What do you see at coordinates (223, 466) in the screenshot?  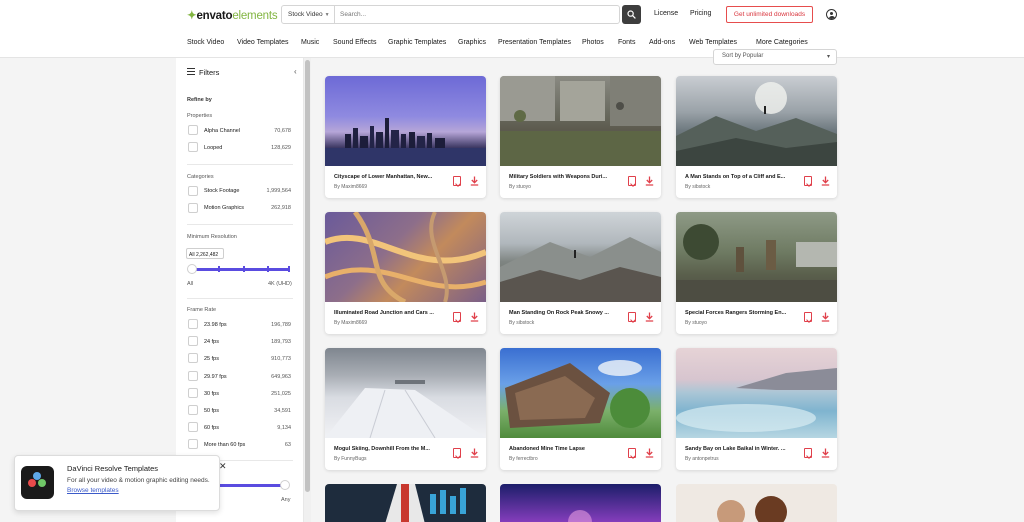 I see `close-icon: ✕` at bounding box center [223, 466].